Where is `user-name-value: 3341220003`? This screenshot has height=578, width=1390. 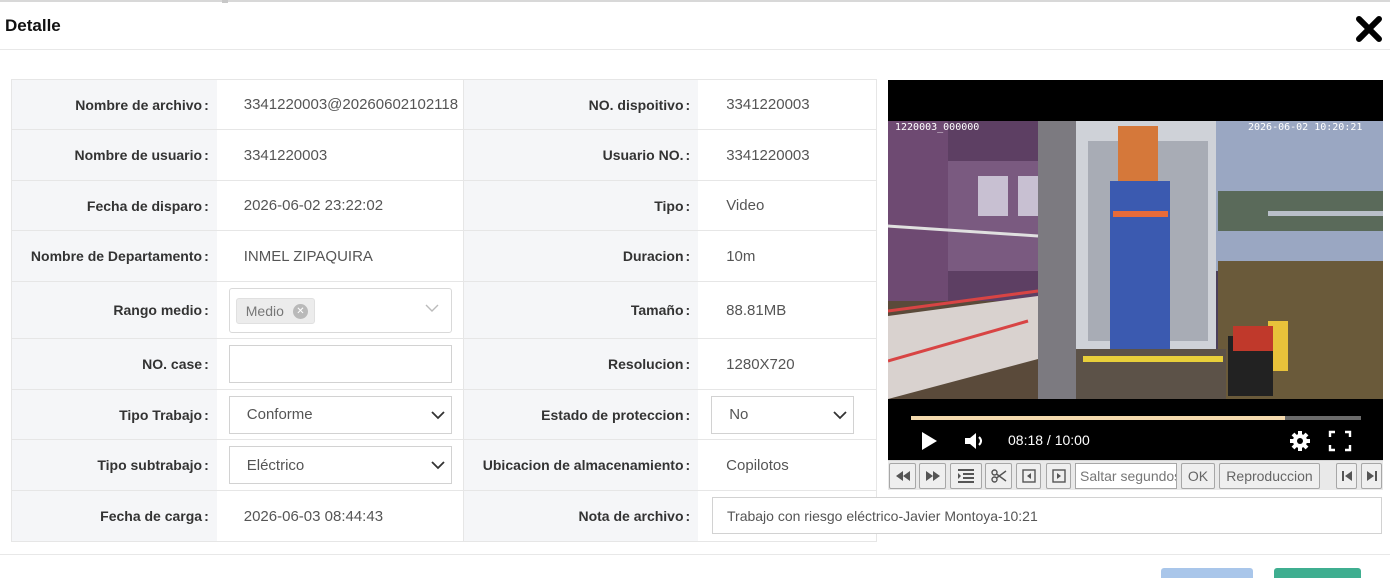 user-name-value: 3341220003 is located at coordinates (285, 155).